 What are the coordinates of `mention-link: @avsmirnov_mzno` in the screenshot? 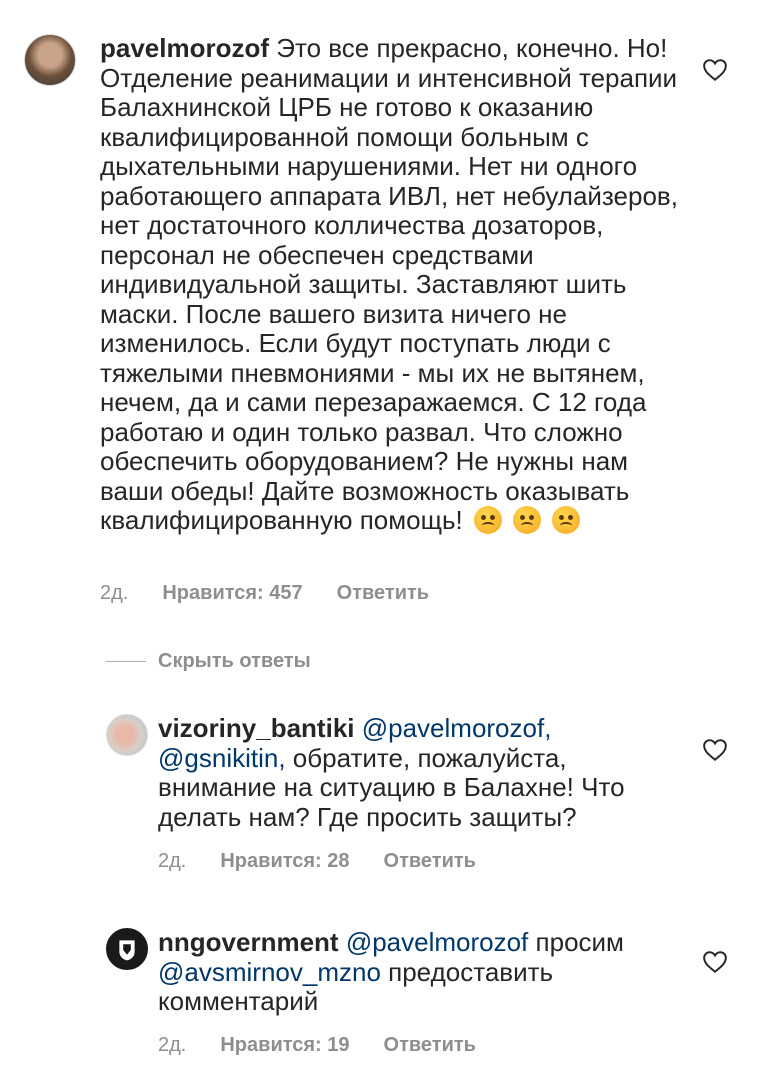 It's located at (269, 972).